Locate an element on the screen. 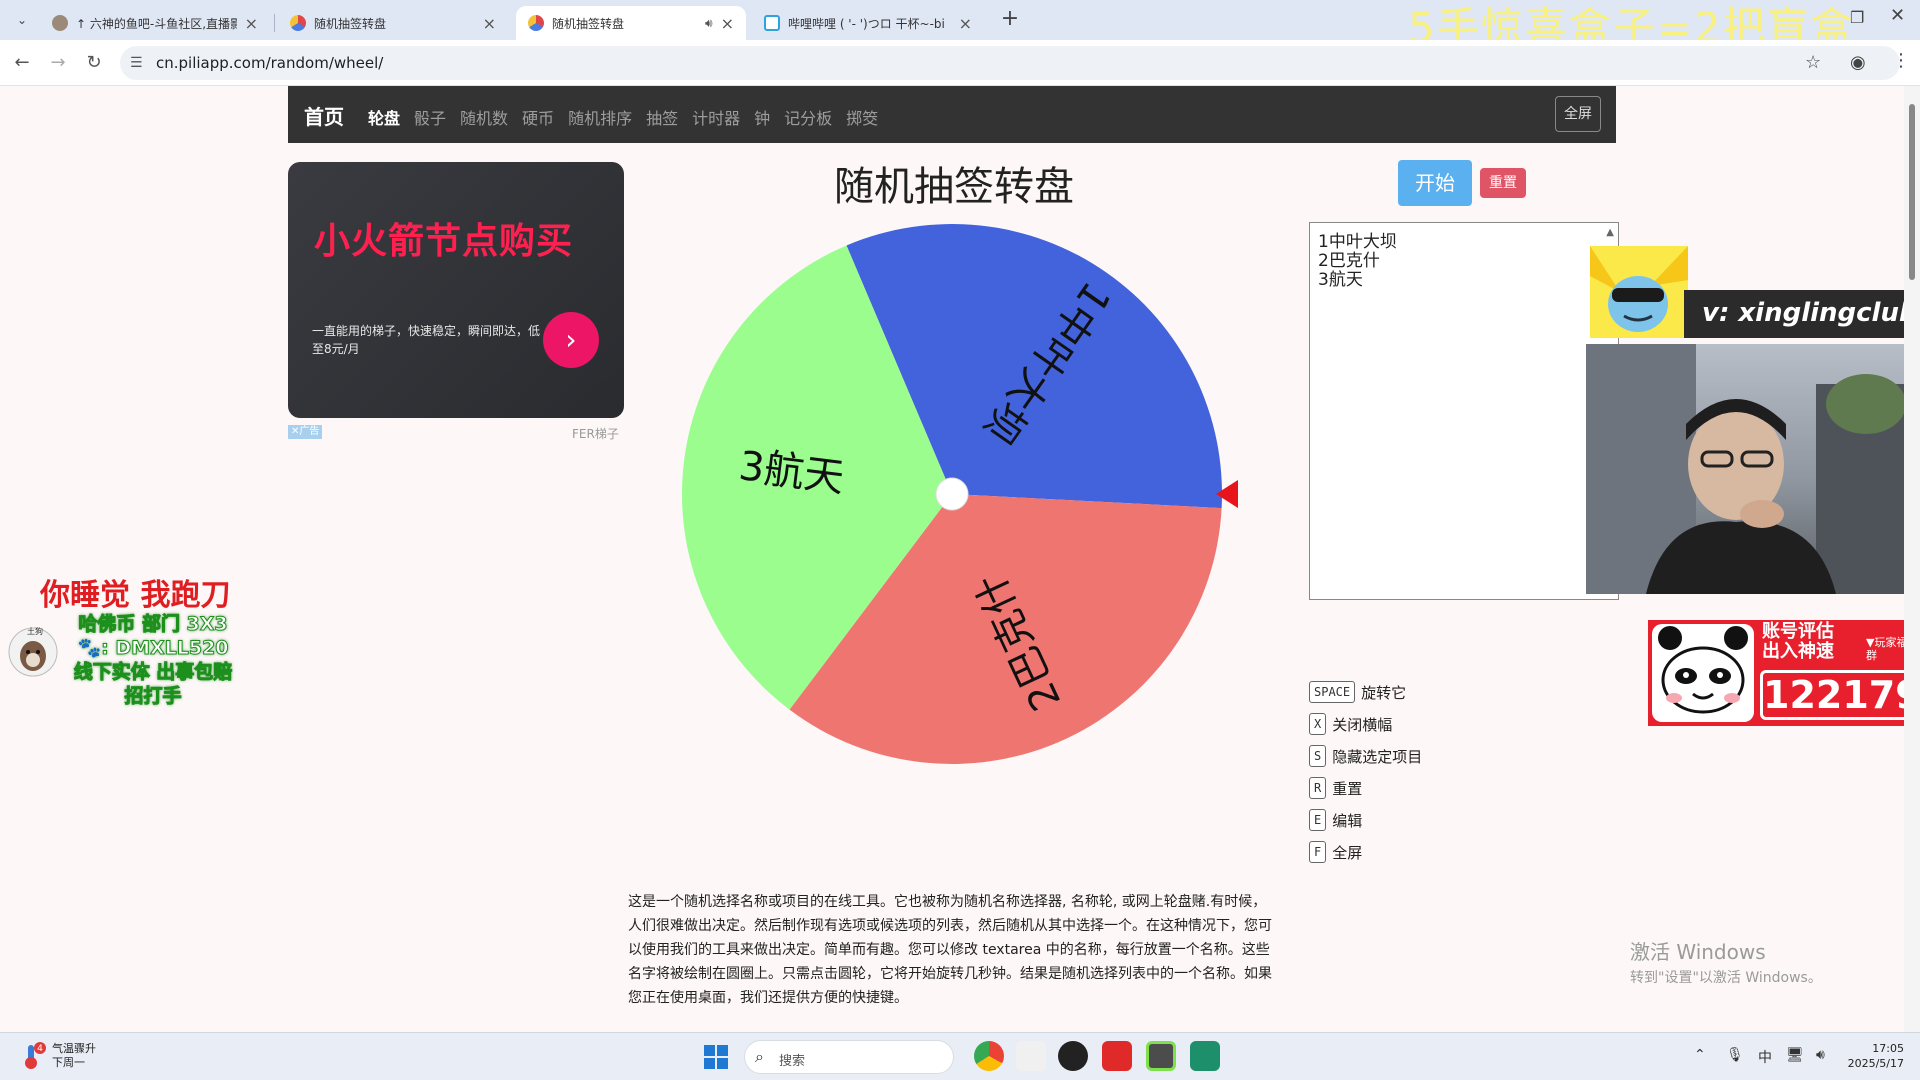 The height and width of the screenshot is (1080, 1920). address-bar-row: ← → ↻ ☰ cn.piliapp.com/random/wheel/ ☆ is located at coordinates (960, 63).